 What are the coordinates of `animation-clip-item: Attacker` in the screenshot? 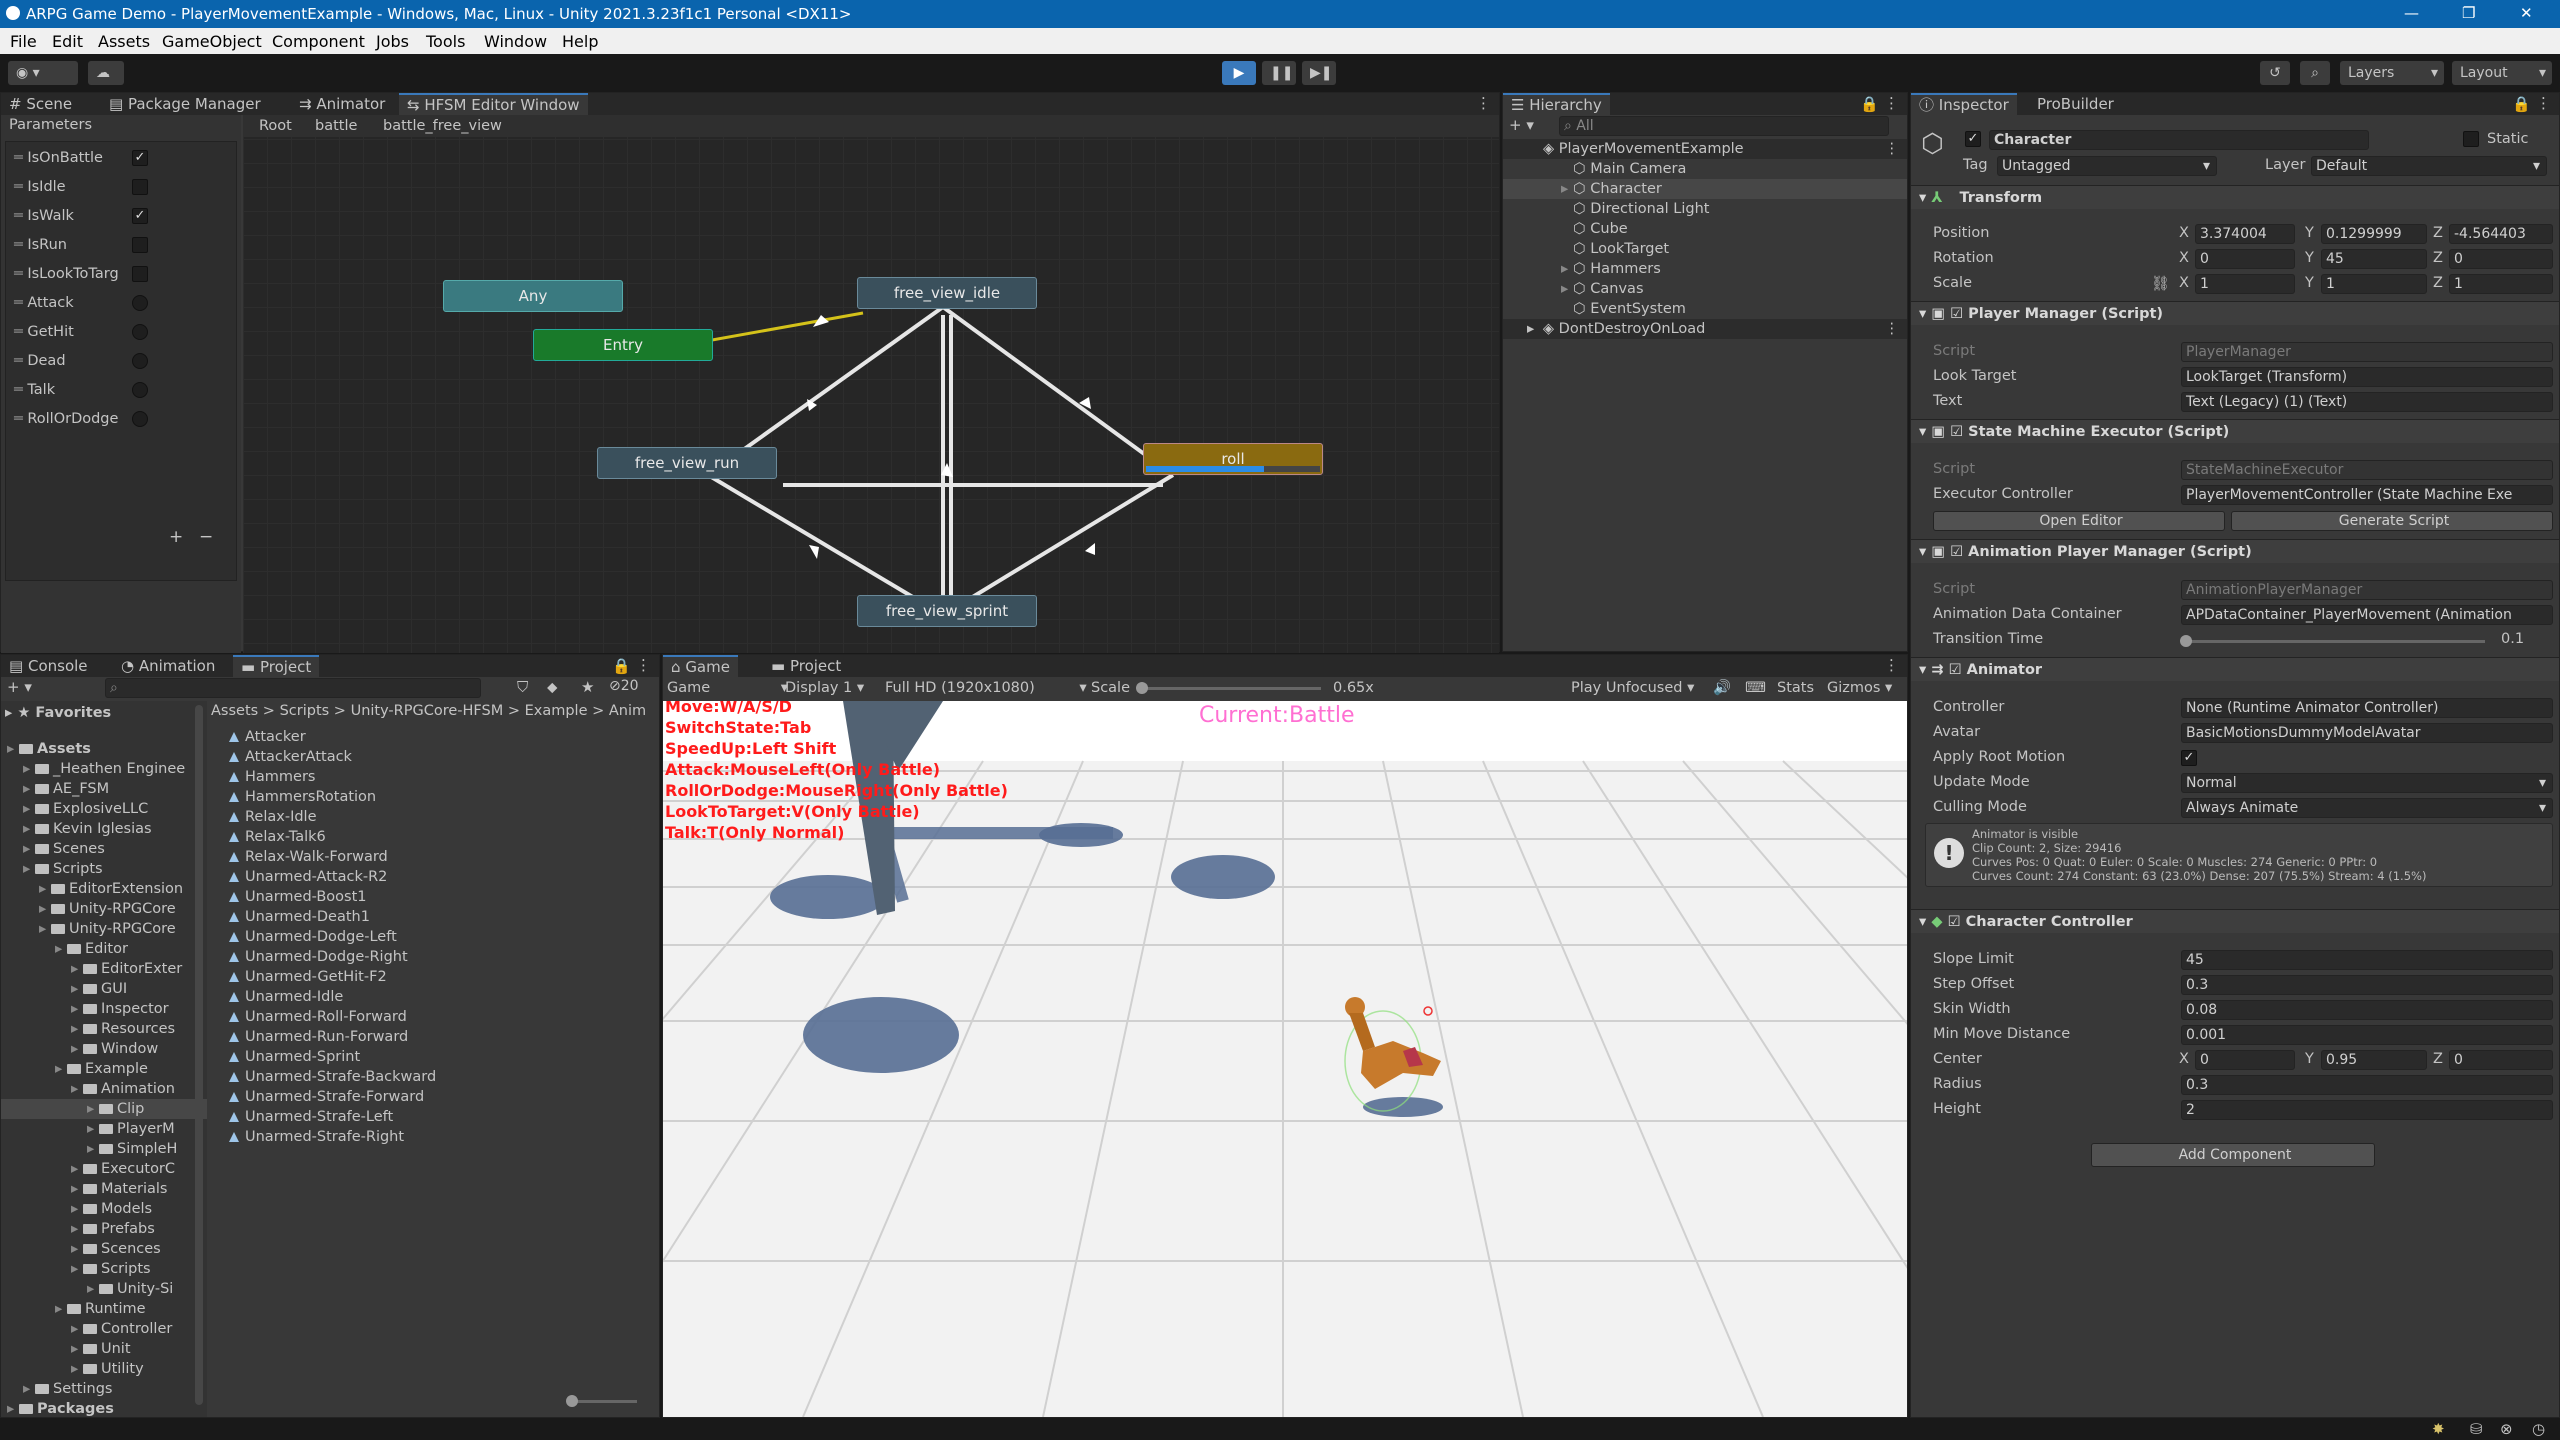 It's located at (267, 737).